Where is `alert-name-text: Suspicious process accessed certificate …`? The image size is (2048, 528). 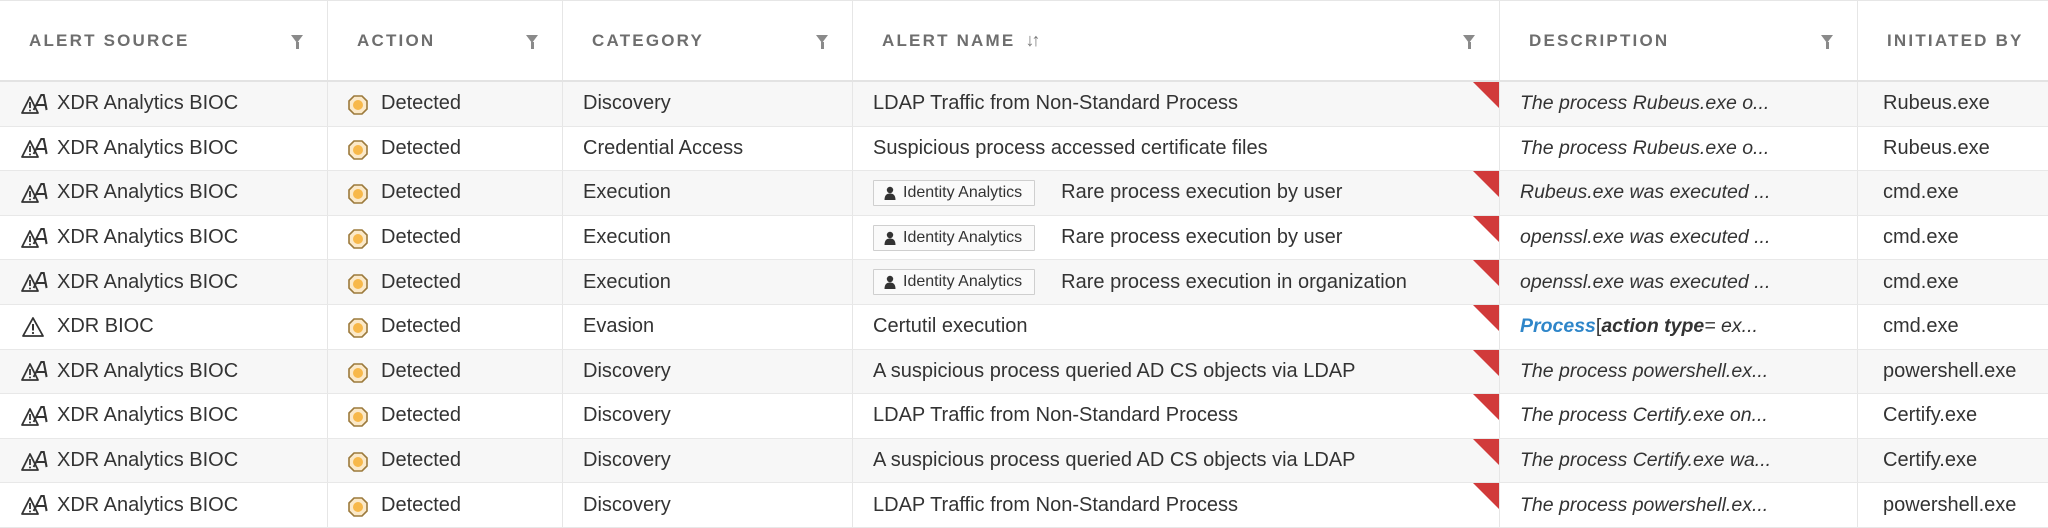
alert-name-text: Suspicious process accessed certificate … is located at coordinates (1070, 147).